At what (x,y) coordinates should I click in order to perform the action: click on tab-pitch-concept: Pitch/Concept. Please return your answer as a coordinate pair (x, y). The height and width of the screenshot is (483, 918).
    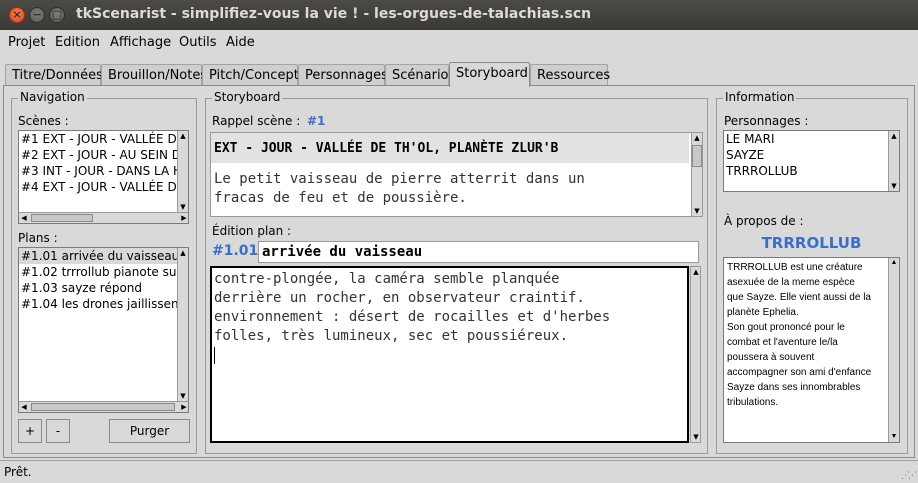
    Looking at the image, I should click on (250, 75).